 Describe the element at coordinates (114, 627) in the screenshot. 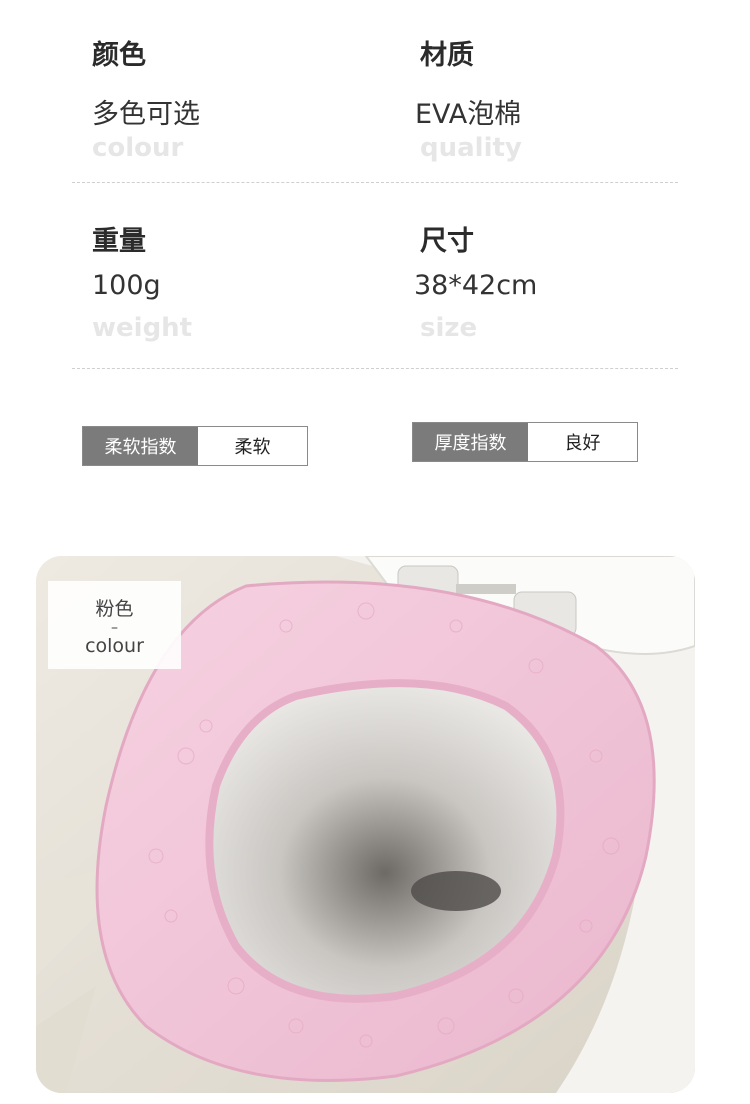

I see `color-tag-dash: –` at that location.